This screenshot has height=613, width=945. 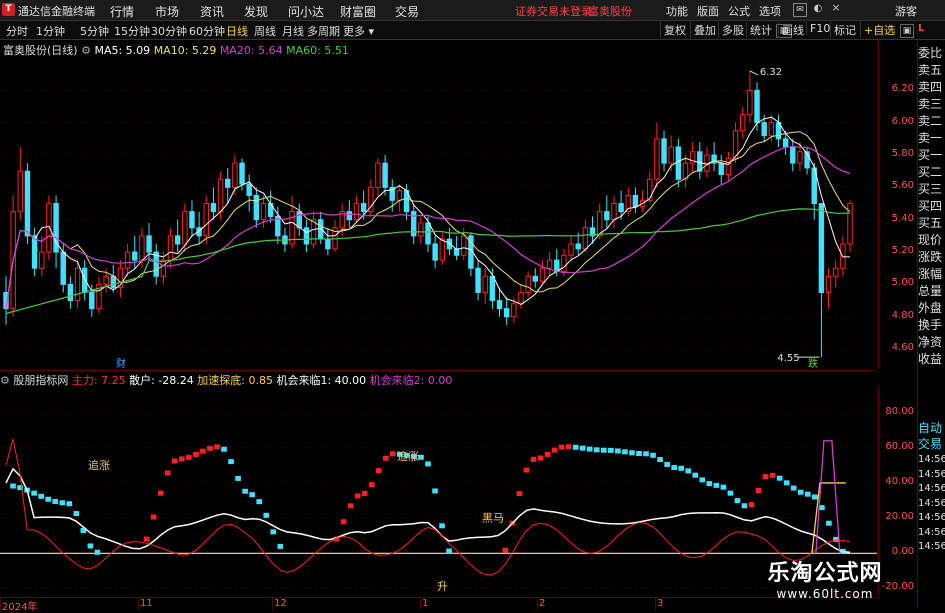 I want to click on quote-field-label: 卖三, so click(x=931, y=103).